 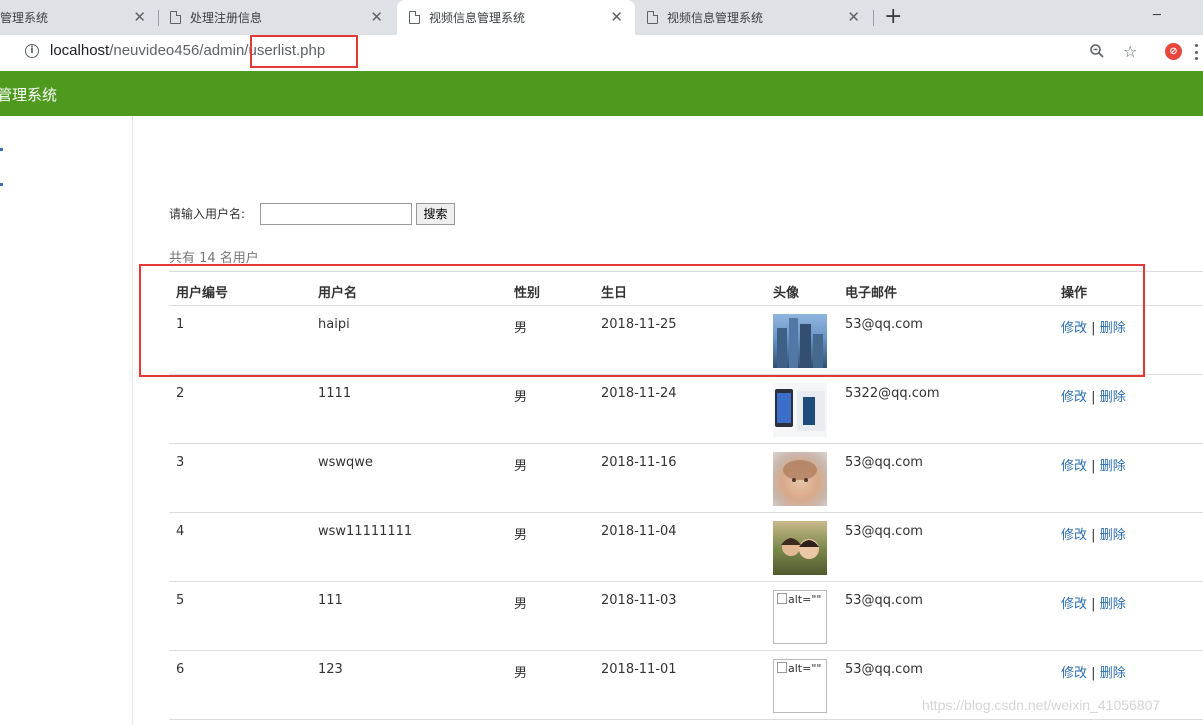 I want to click on star-bookmark-icon: ☆, so click(x=1130, y=52).